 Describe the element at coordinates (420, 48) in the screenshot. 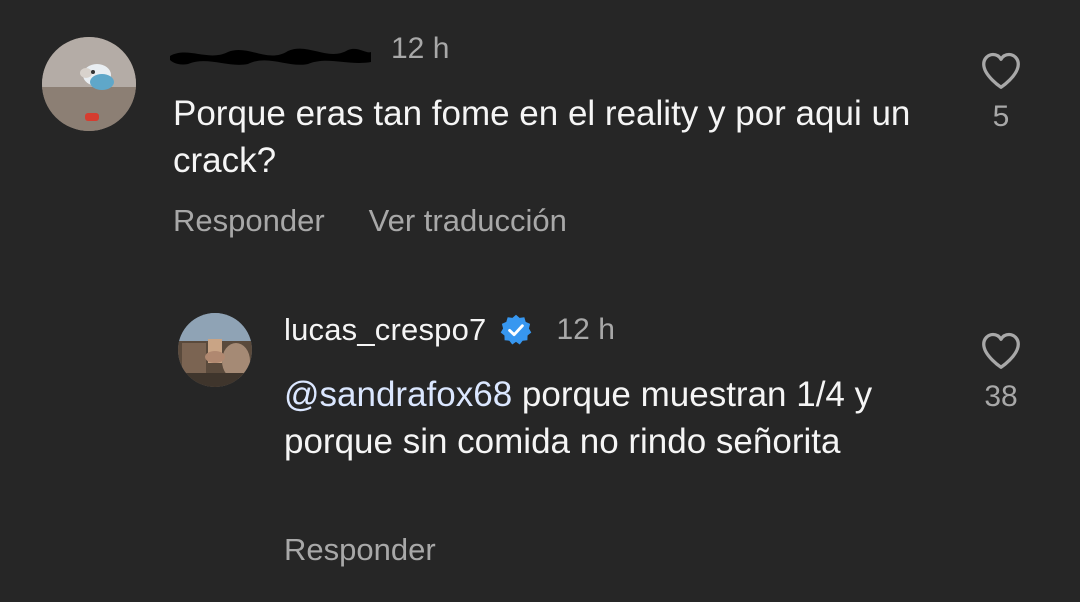

I see `comment-timestamp: 12 h` at that location.